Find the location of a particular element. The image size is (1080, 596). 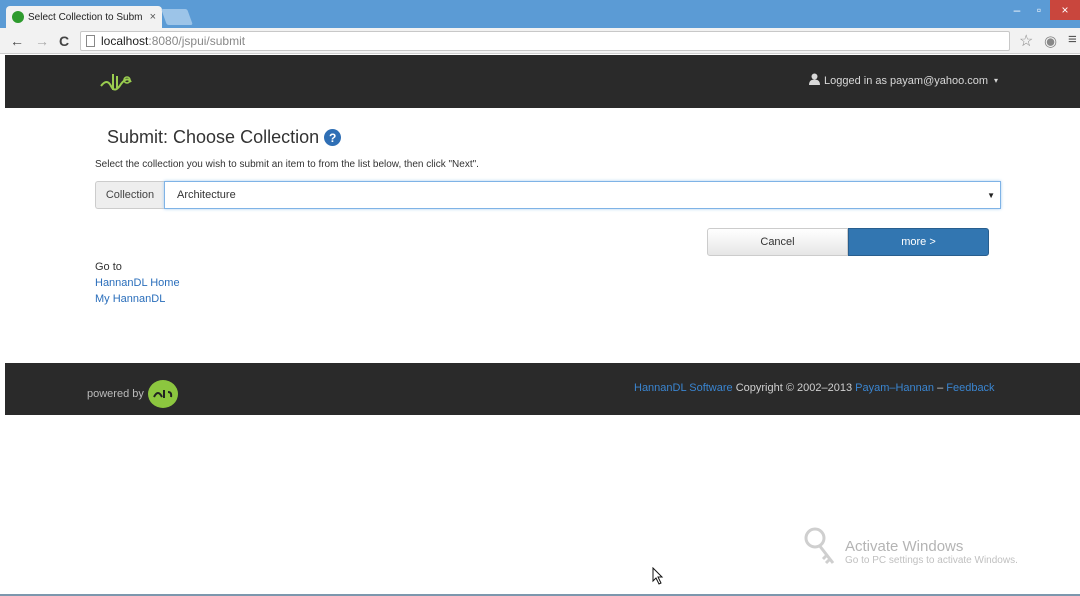

page-title-row: Submit: Choose Collection ? is located at coordinates (224, 137).